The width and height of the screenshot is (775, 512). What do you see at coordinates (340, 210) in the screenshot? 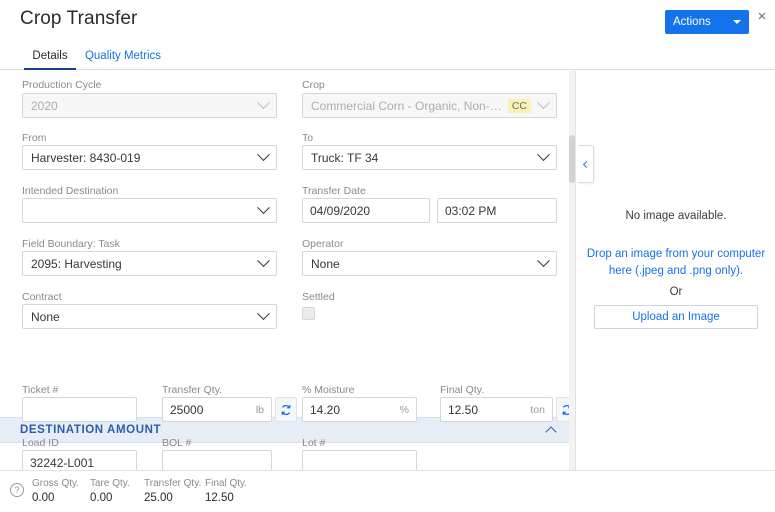
I see `transfer-date-value: 04/09/2020` at bounding box center [340, 210].